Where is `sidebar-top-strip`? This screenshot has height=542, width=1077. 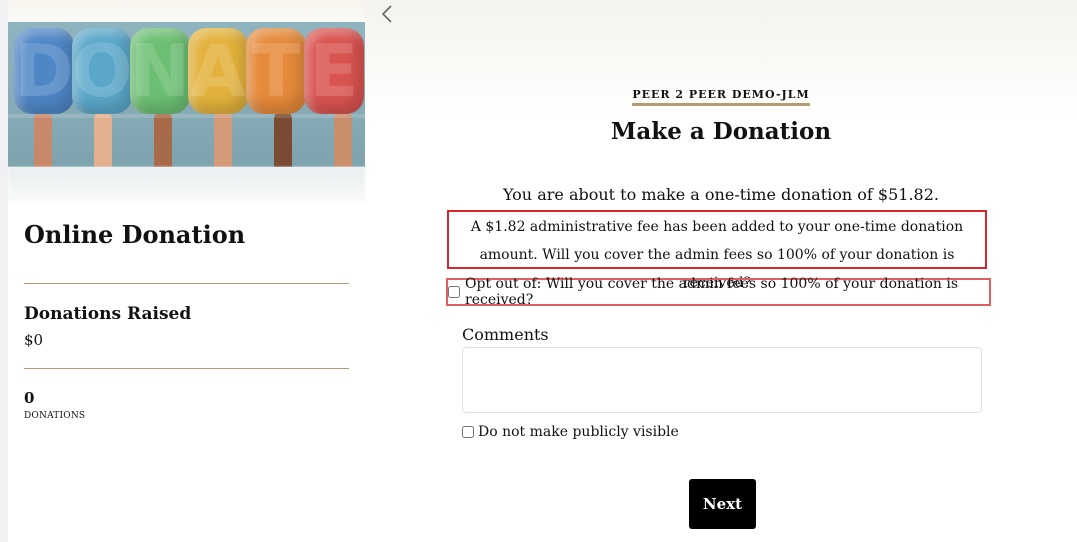 sidebar-top-strip is located at coordinates (186, 11).